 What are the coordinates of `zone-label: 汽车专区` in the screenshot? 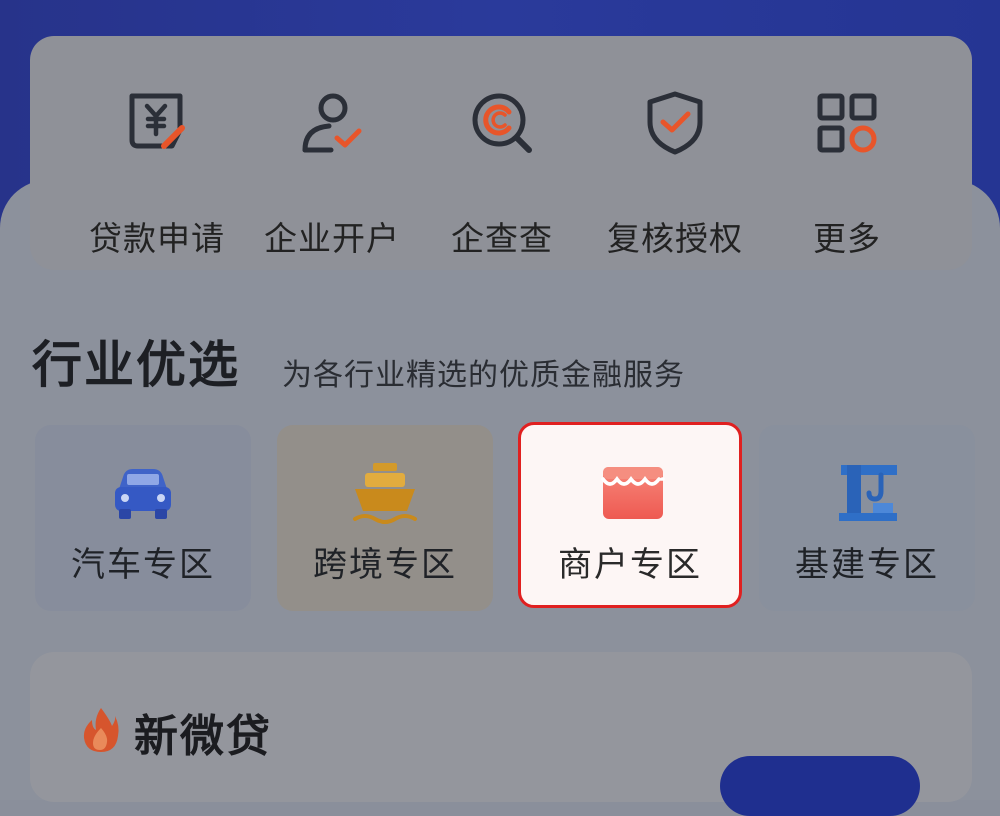 It's located at (143, 565).